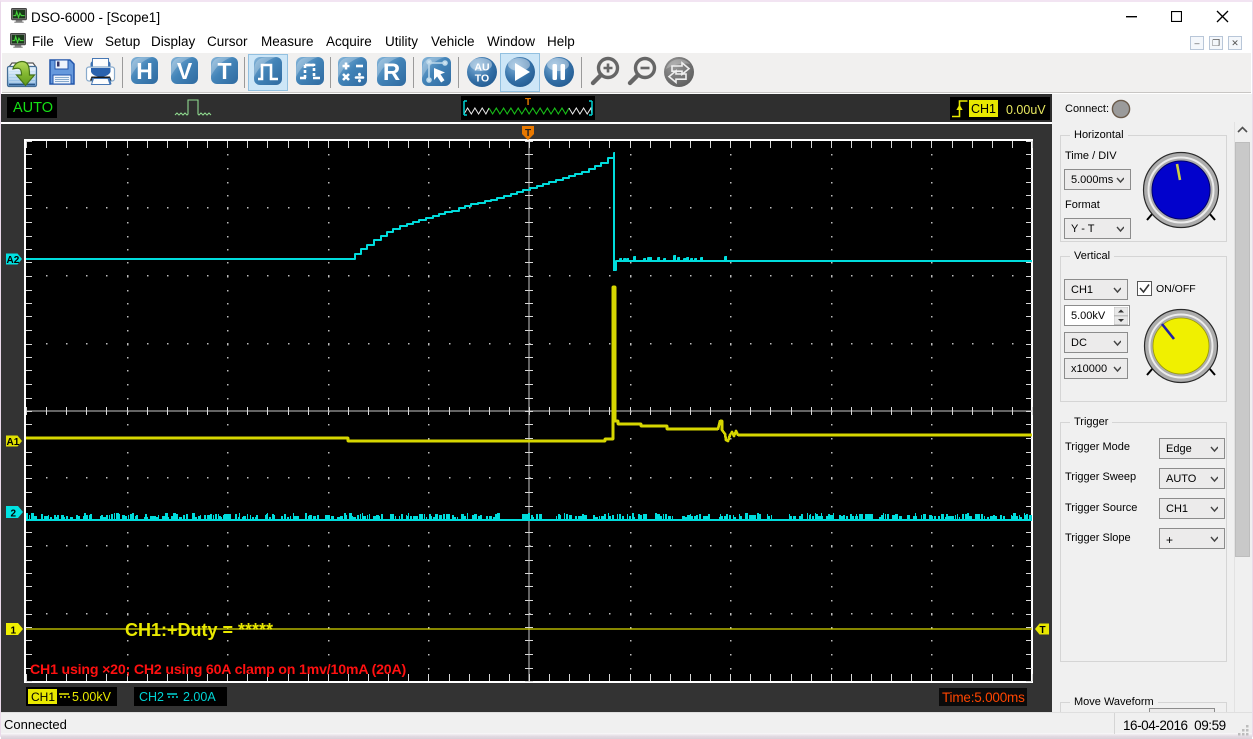  Describe the element at coordinates (13, 442) in the screenshot. I see `svg-text: A1` at that location.